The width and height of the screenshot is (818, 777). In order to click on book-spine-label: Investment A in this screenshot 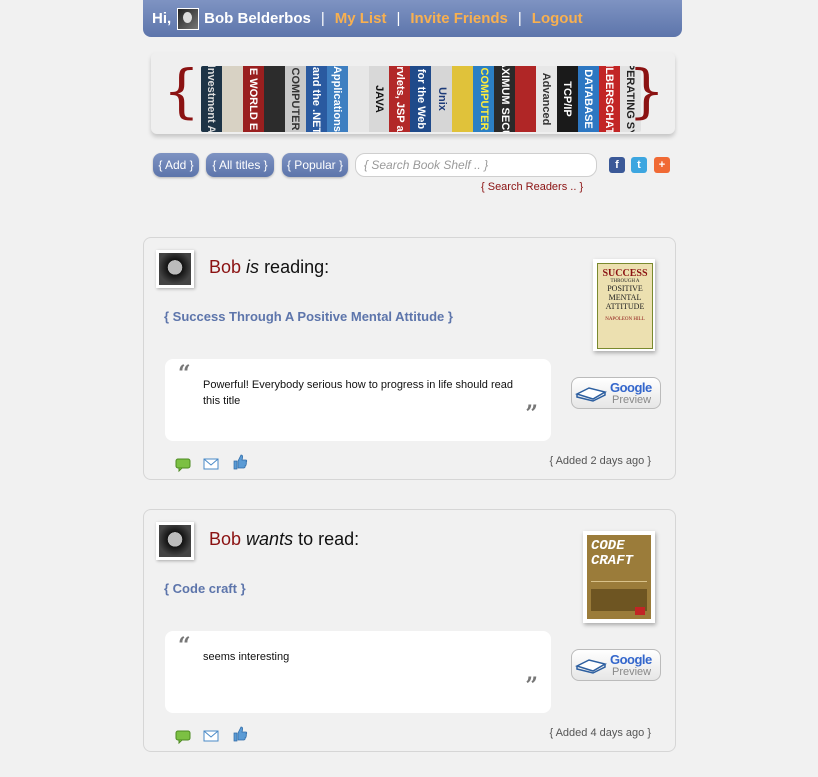, I will do `click(211, 99)`.